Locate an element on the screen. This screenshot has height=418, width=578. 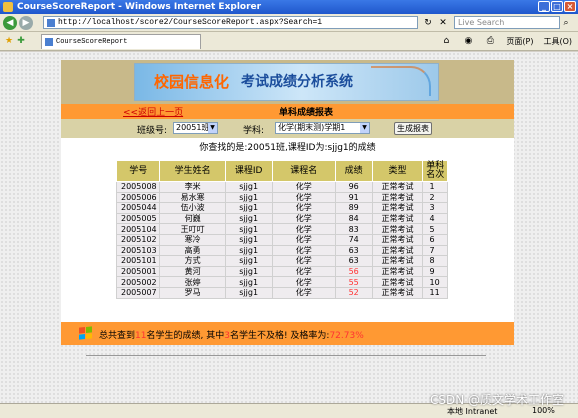
result-text: 你查找的是:20051班,课程ID为:sjjg1的成绩 is located at coordinates (287, 148).